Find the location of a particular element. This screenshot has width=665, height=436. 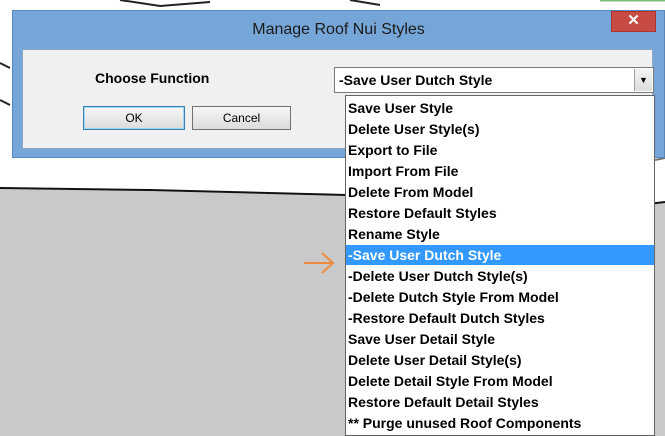

close-button: ✕ is located at coordinates (633, 21).